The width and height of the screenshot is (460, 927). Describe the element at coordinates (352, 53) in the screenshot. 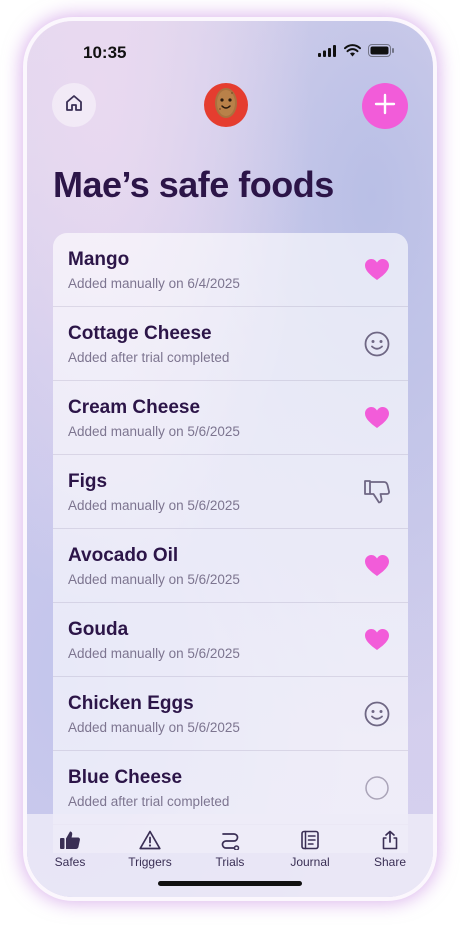

I see `wifi-icon` at that location.